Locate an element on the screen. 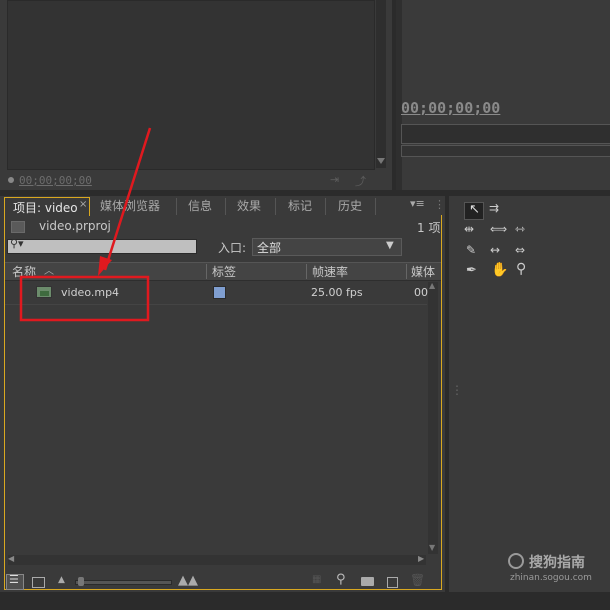 The width and height of the screenshot is (610, 610). annotation-arrowhead is located at coordinates (105, 266).